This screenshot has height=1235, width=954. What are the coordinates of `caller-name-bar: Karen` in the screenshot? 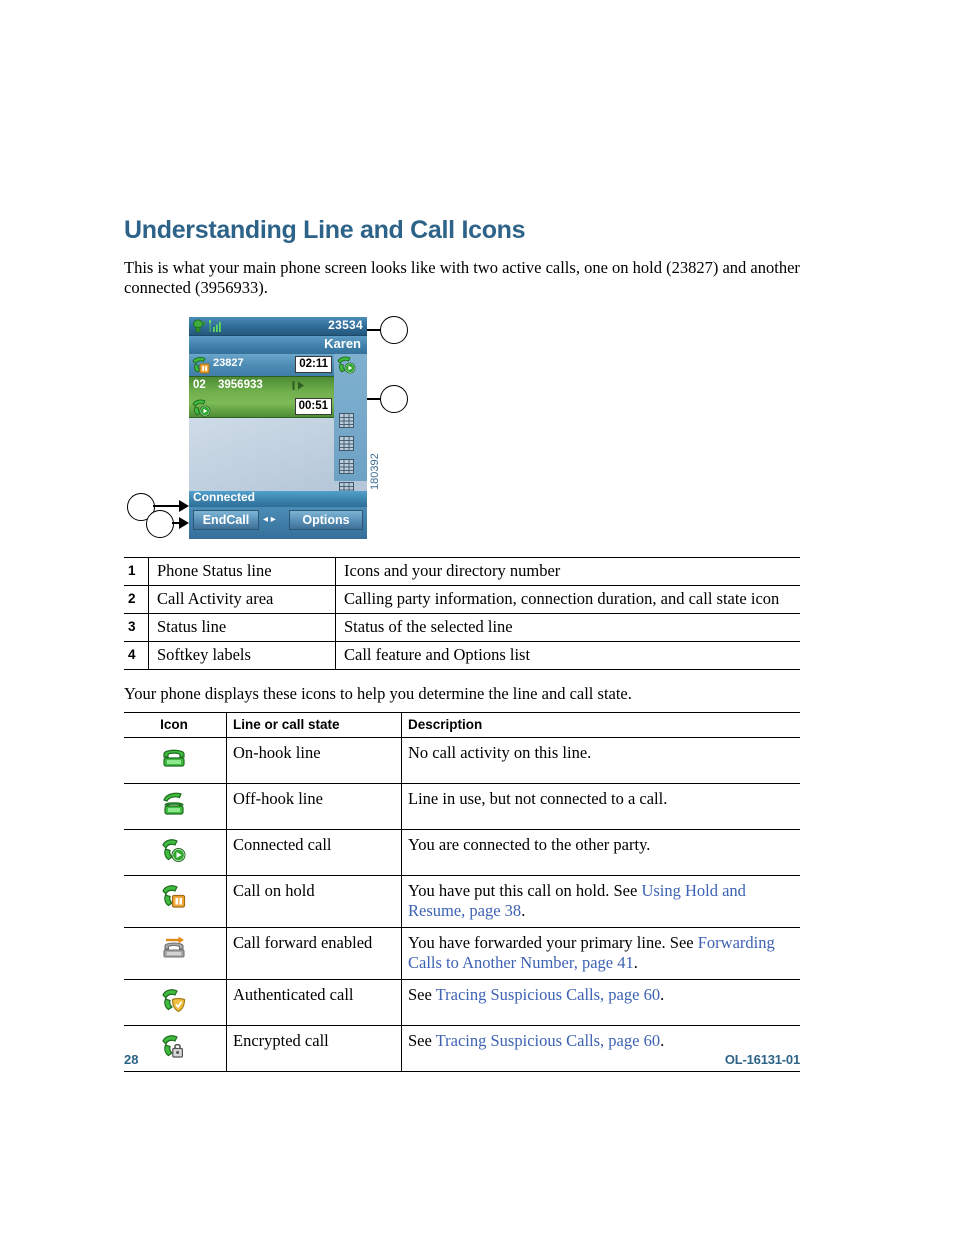 It's located at (278, 345).